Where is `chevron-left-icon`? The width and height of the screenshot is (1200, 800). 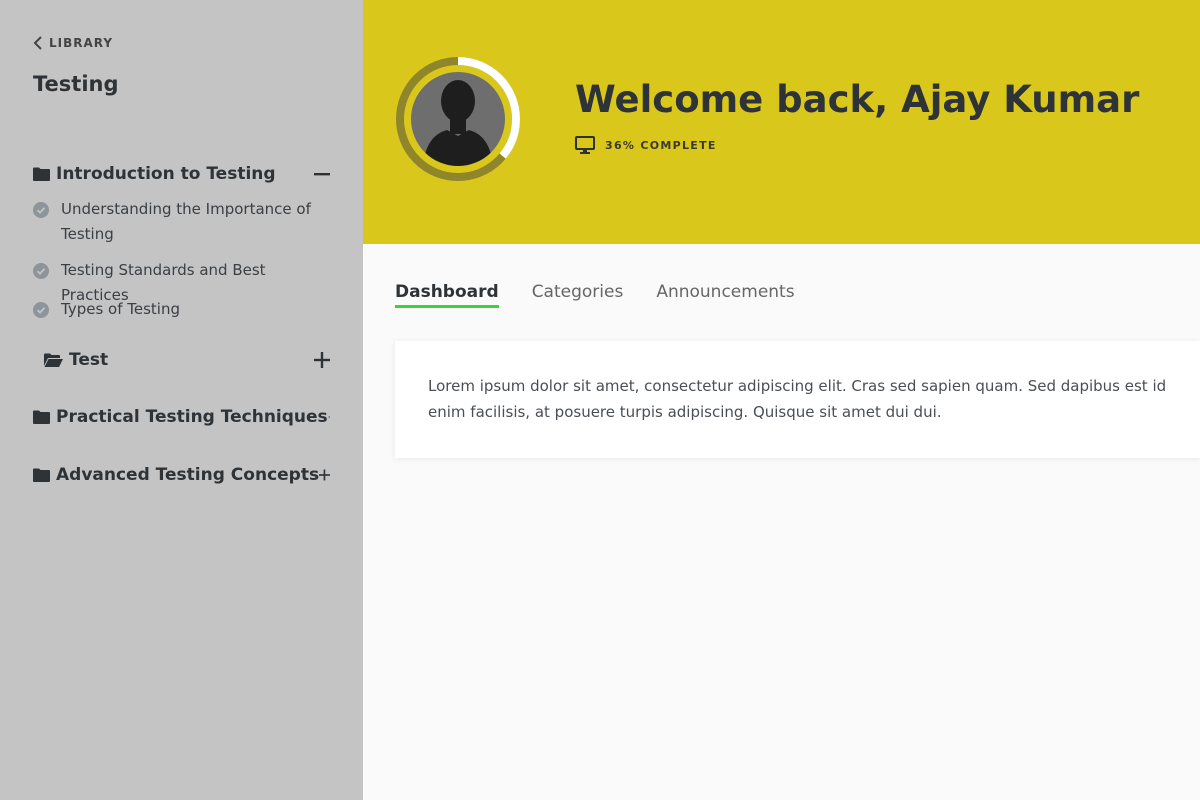 chevron-left-icon is located at coordinates (37, 43).